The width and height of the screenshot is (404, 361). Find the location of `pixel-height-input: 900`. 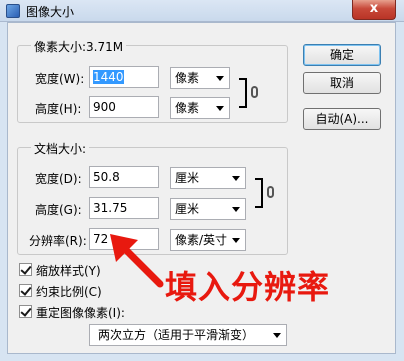

pixel-height-input: 900 is located at coordinates (124, 107).